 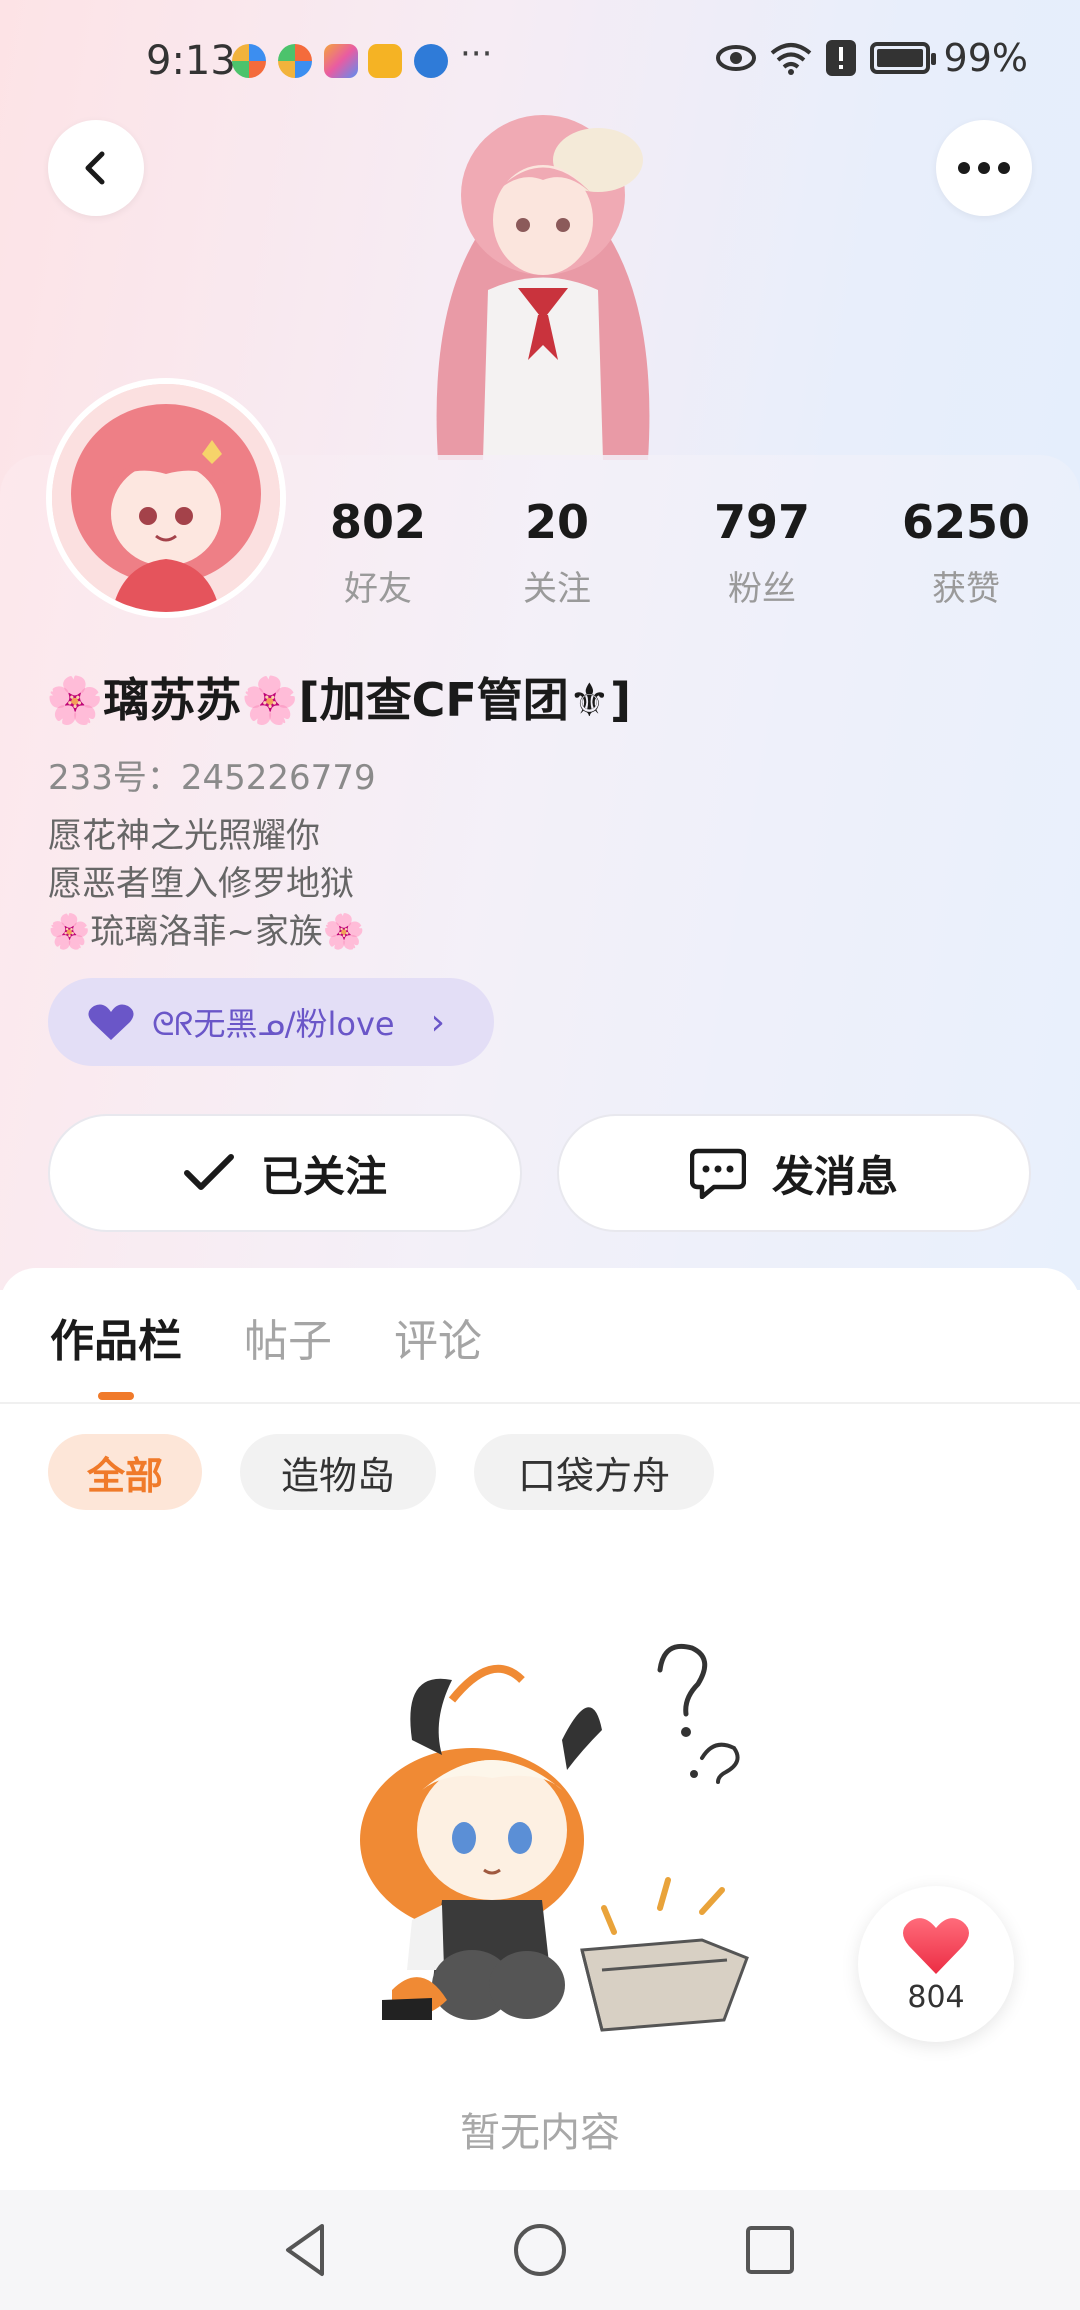 What do you see at coordinates (966, 552) in the screenshot?
I see `stat-likes: 6250 获赞` at bounding box center [966, 552].